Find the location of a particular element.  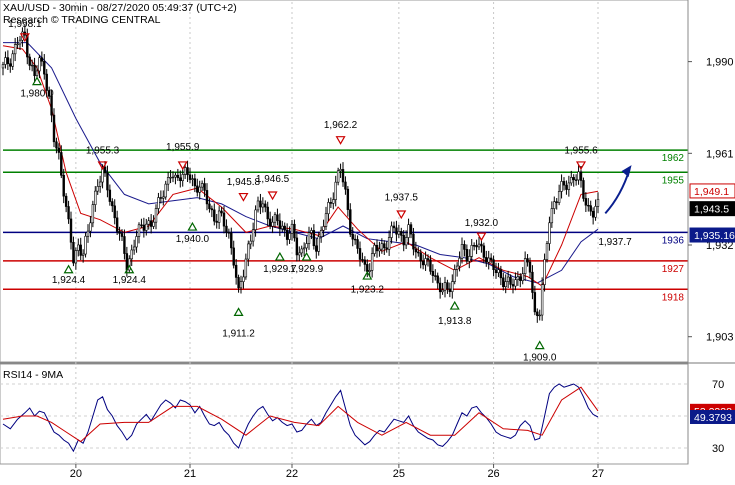

price-tag-label: 1,935.16 is located at coordinates (714, 236).